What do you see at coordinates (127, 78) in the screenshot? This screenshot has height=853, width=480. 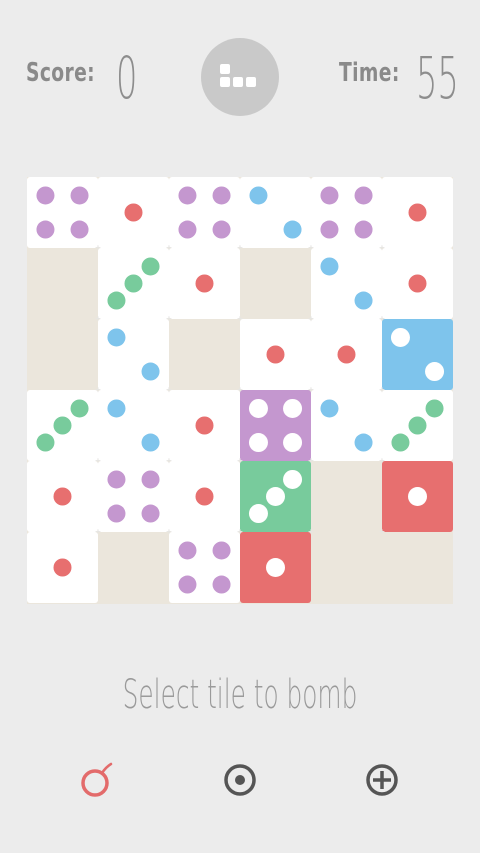 I see `score-value: 0` at bounding box center [127, 78].